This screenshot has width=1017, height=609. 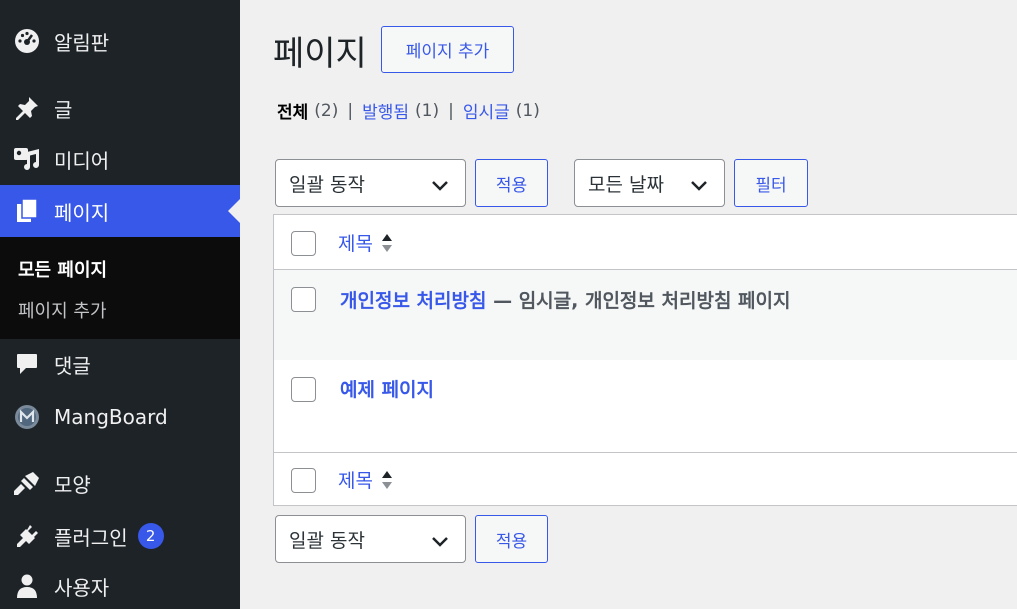 I want to click on media-icon, so click(x=27, y=159).